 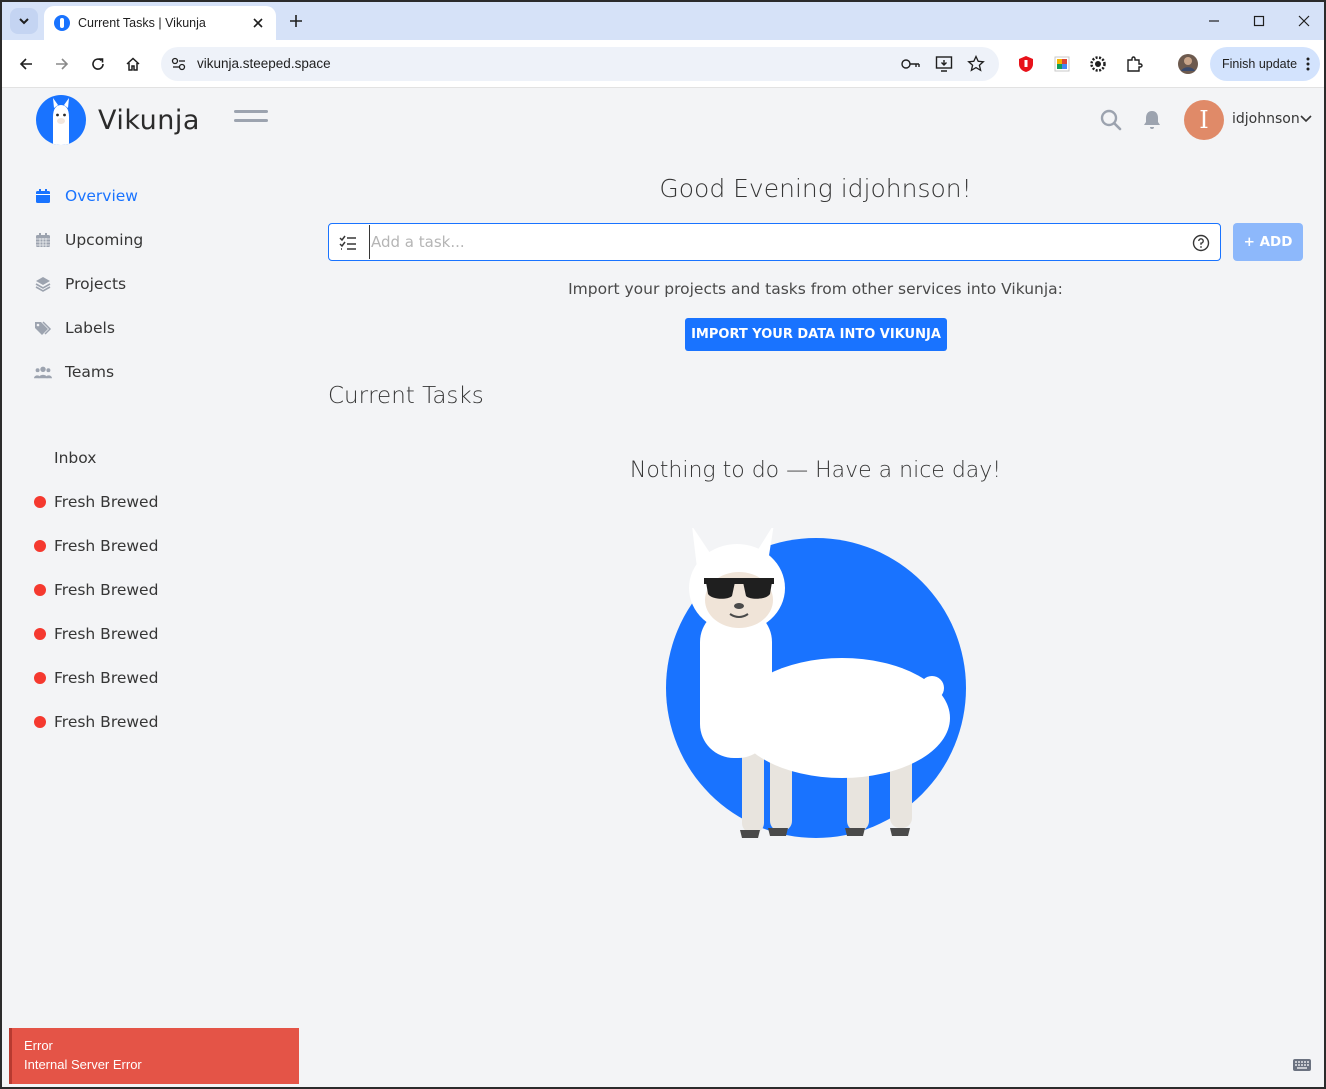 What do you see at coordinates (1188, 64) in the screenshot?
I see `profile-avatar-icon` at bounding box center [1188, 64].